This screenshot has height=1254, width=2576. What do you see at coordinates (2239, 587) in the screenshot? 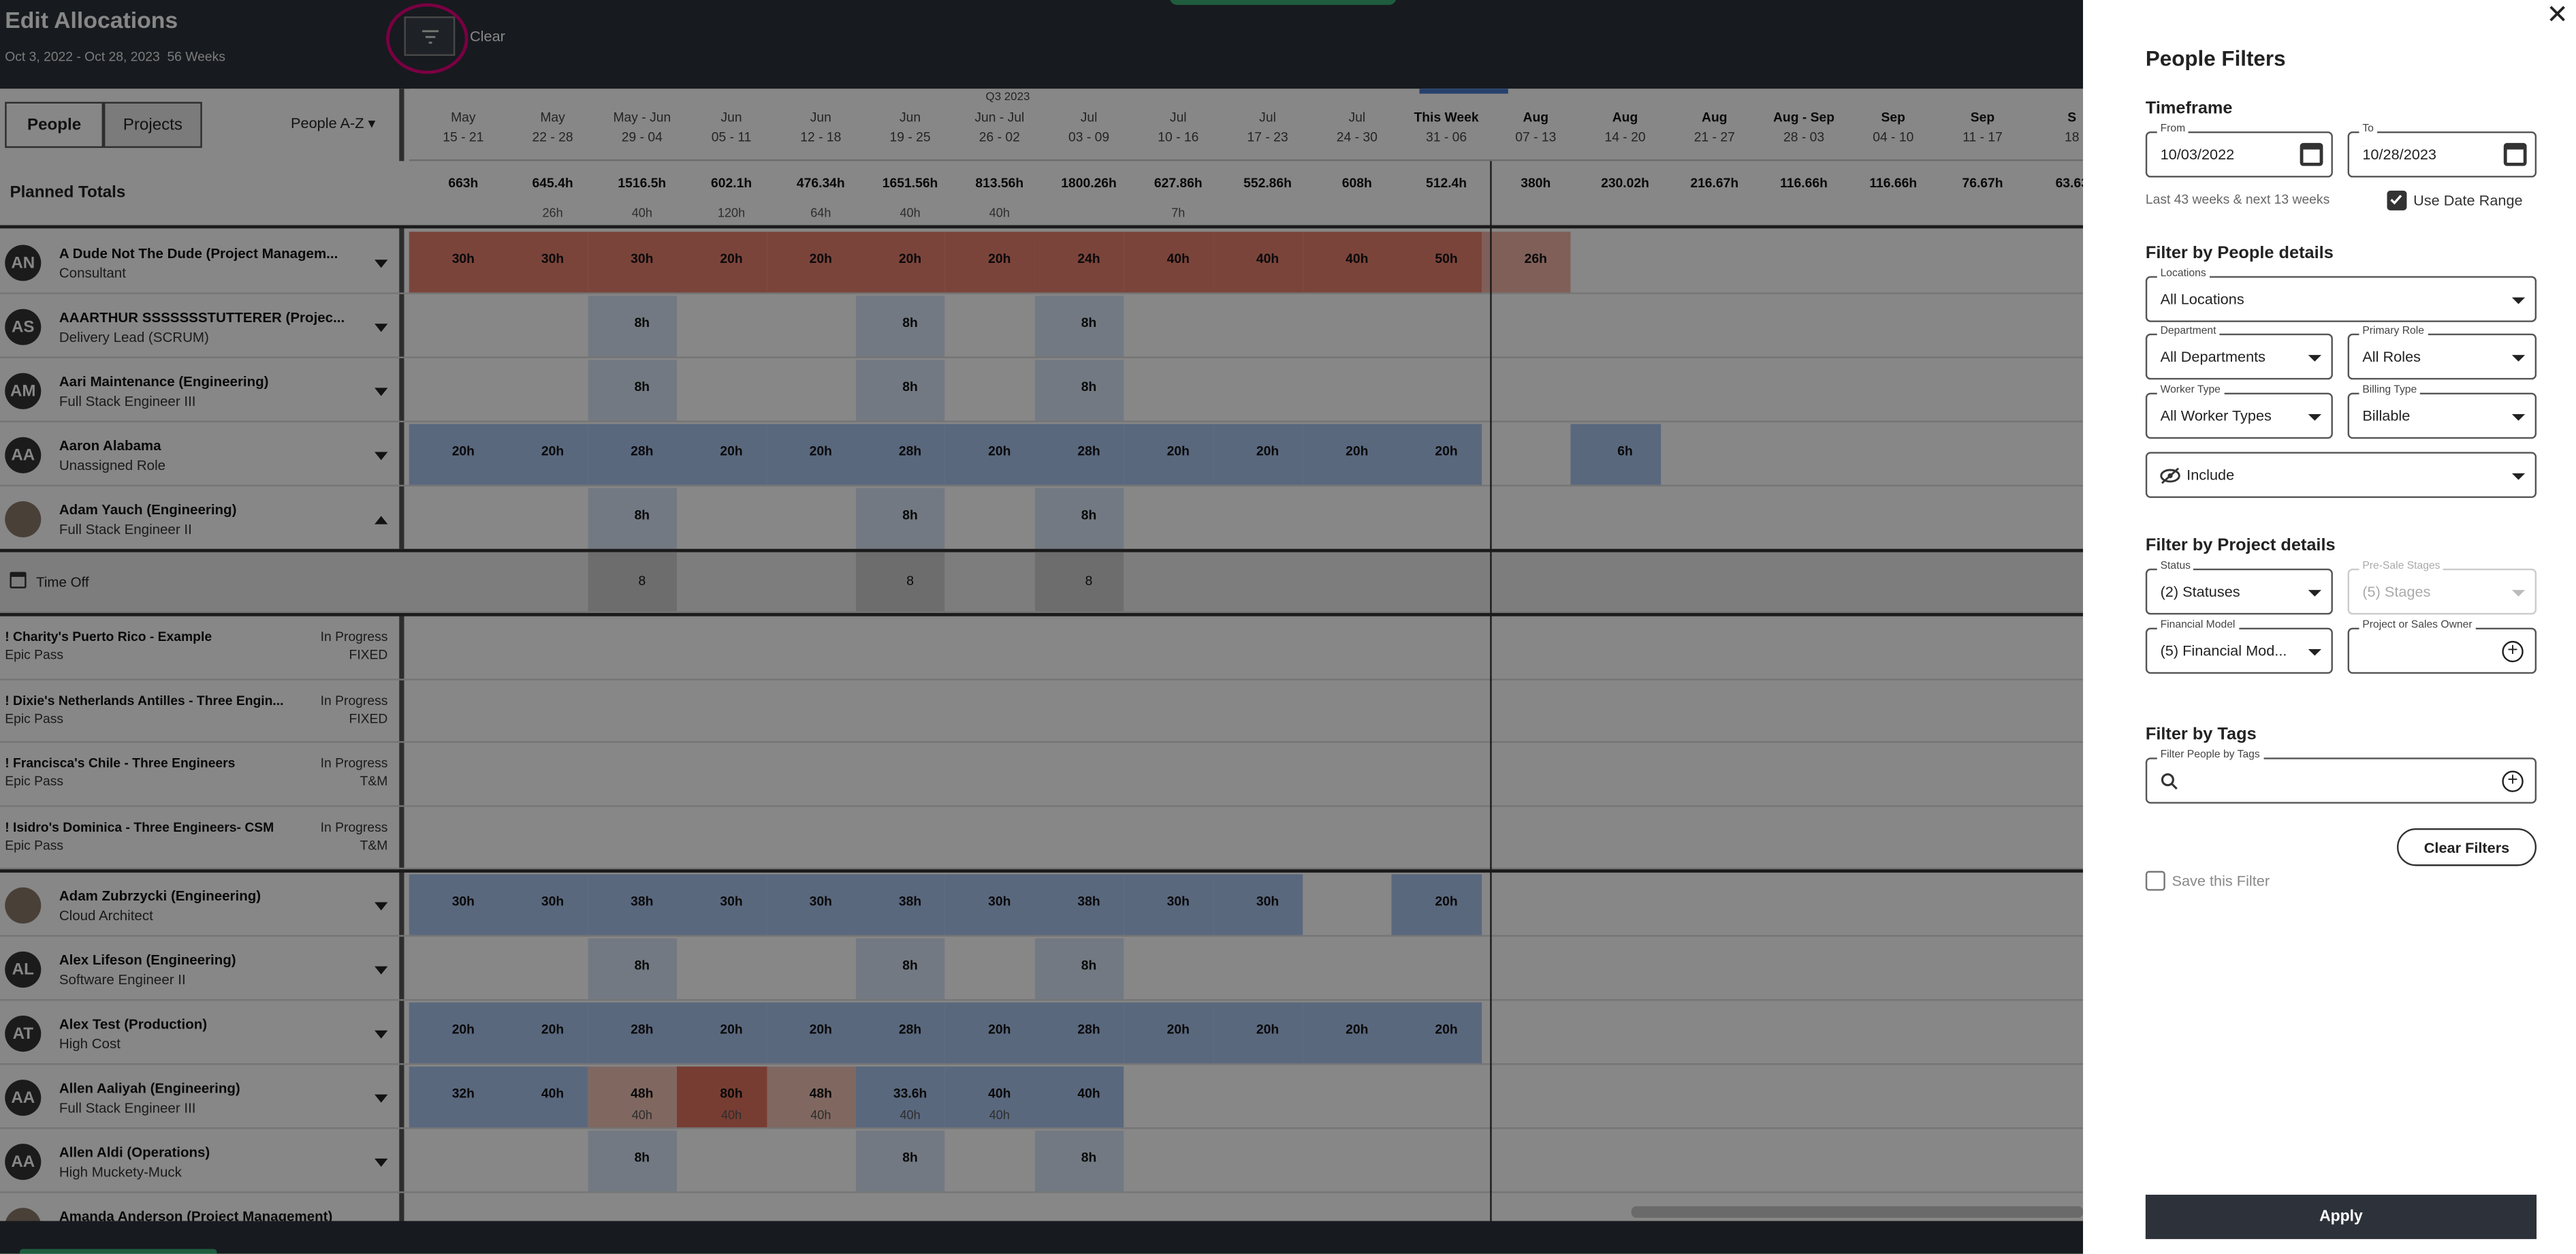
I see `status-select: Status (2) Statuses` at bounding box center [2239, 587].